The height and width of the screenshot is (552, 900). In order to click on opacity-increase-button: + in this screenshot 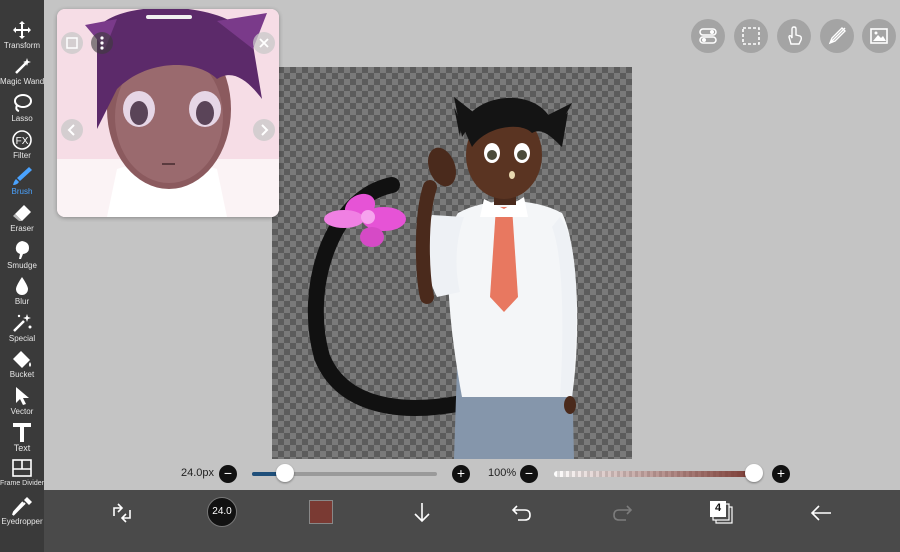, I will do `click(781, 474)`.